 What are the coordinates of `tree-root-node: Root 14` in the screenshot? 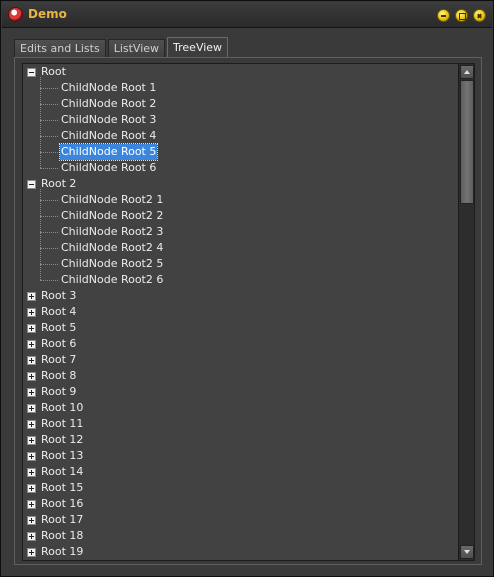 It's located at (241, 472).